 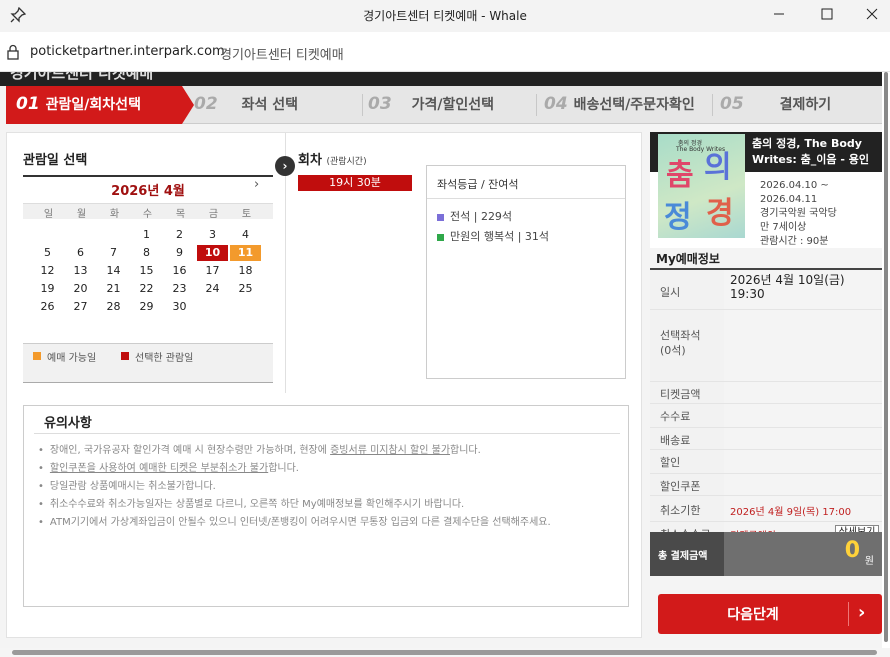 I want to click on step-number: 03, so click(x=380, y=104).